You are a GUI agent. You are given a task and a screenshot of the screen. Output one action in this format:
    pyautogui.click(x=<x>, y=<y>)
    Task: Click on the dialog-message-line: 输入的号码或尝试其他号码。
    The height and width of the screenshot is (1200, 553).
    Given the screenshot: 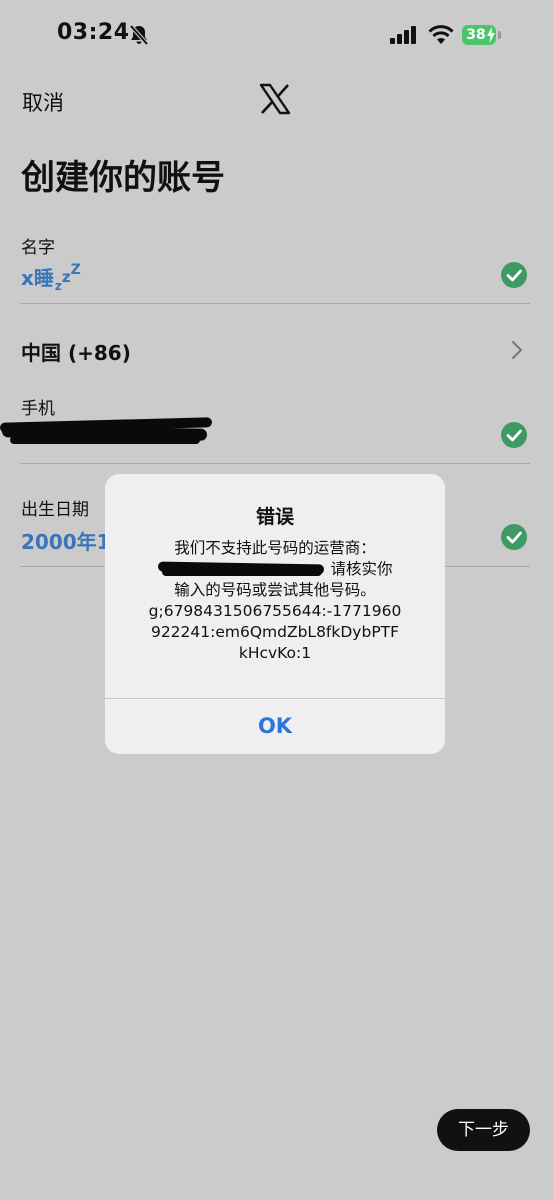 What is the action you would take?
    pyautogui.click(x=275, y=590)
    